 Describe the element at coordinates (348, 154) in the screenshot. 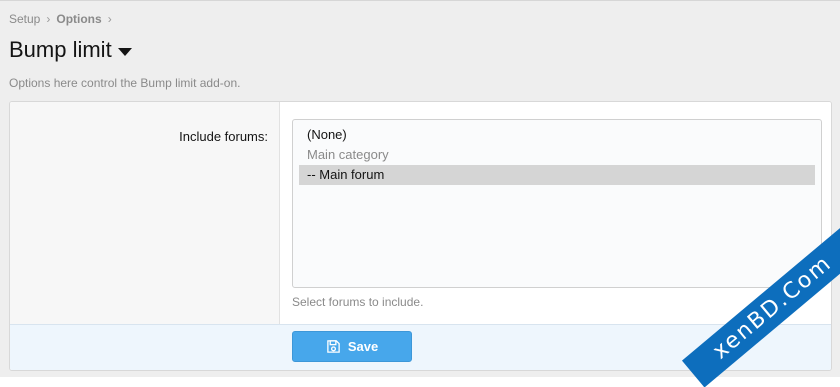

I see `select-optgroup-main-category: Main category` at that location.